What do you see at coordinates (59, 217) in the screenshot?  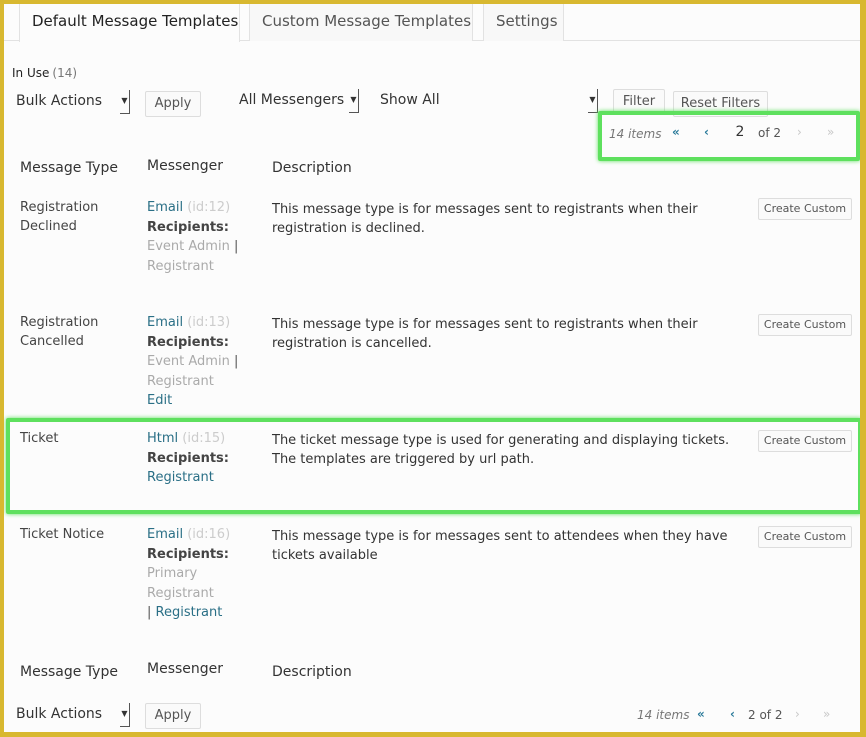 I see `message-type: Registration Declined` at bounding box center [59, 217].